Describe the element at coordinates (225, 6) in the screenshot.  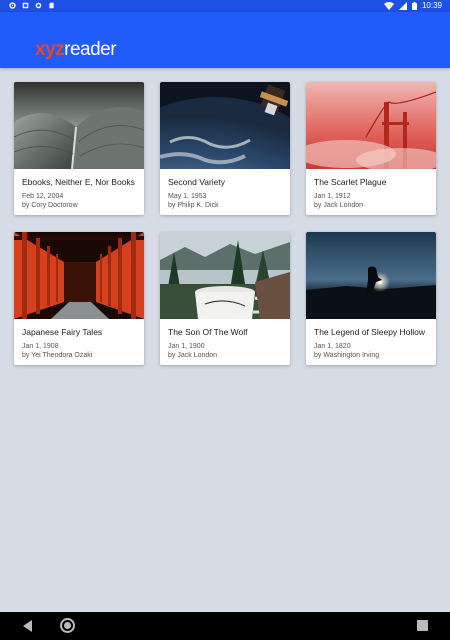
I see `status-bar: 10:39` at that location.